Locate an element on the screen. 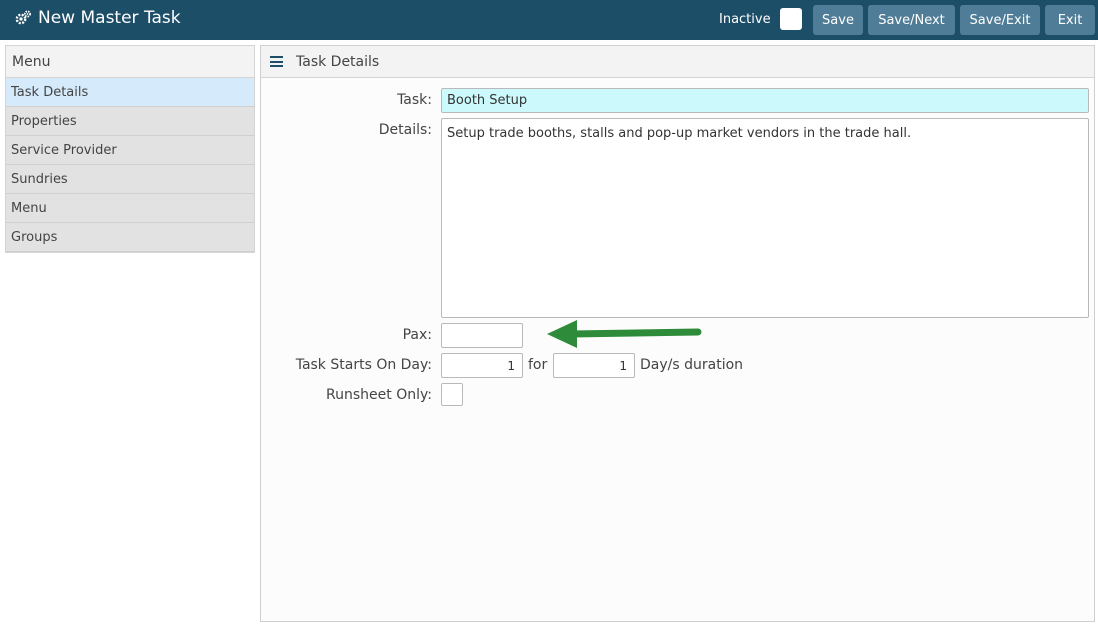 This screenshot has height=627, width=1098. window-title: New Master Task is located at coordinates (97, 18).